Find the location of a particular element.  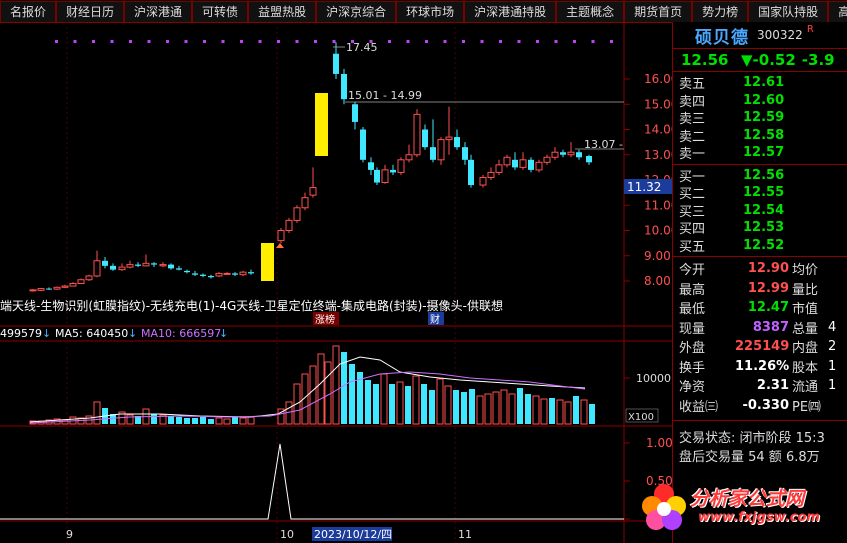

stat-key2: 市值 is located at coordinates (805, 310).